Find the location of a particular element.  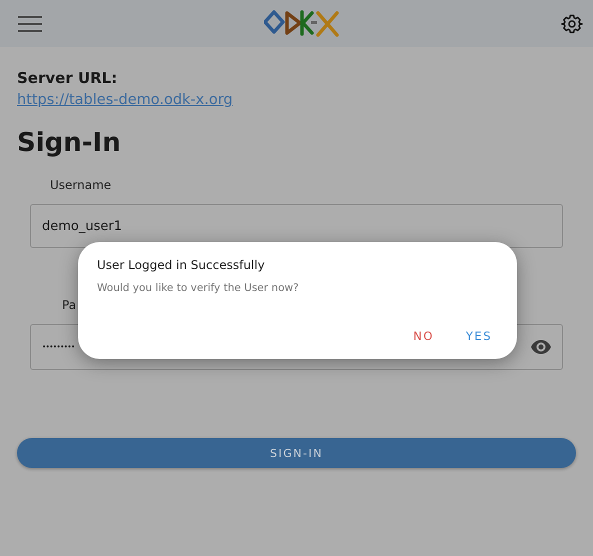

dialog-message: Would you like to verify the User now? is located at coordinates (198, 288).